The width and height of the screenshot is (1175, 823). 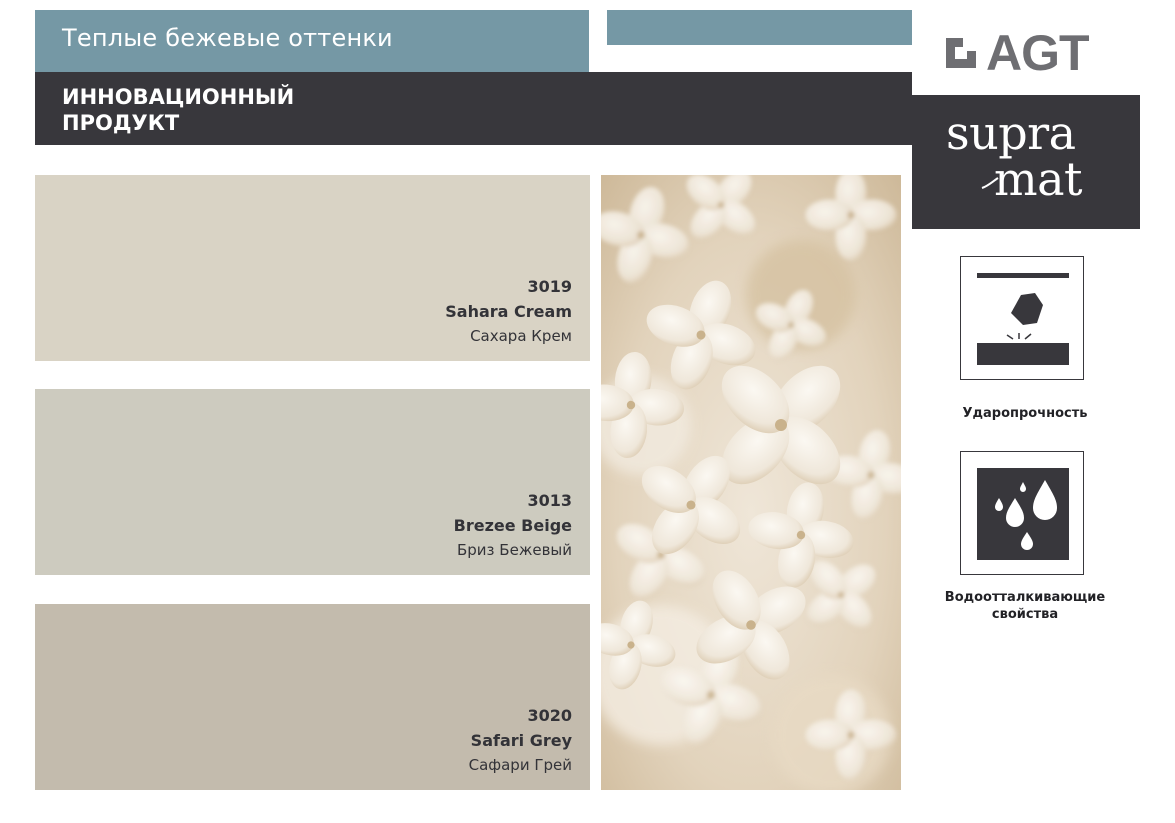 I want to click on swatch-name: Sahara Cream, so click(x=508, y=311).